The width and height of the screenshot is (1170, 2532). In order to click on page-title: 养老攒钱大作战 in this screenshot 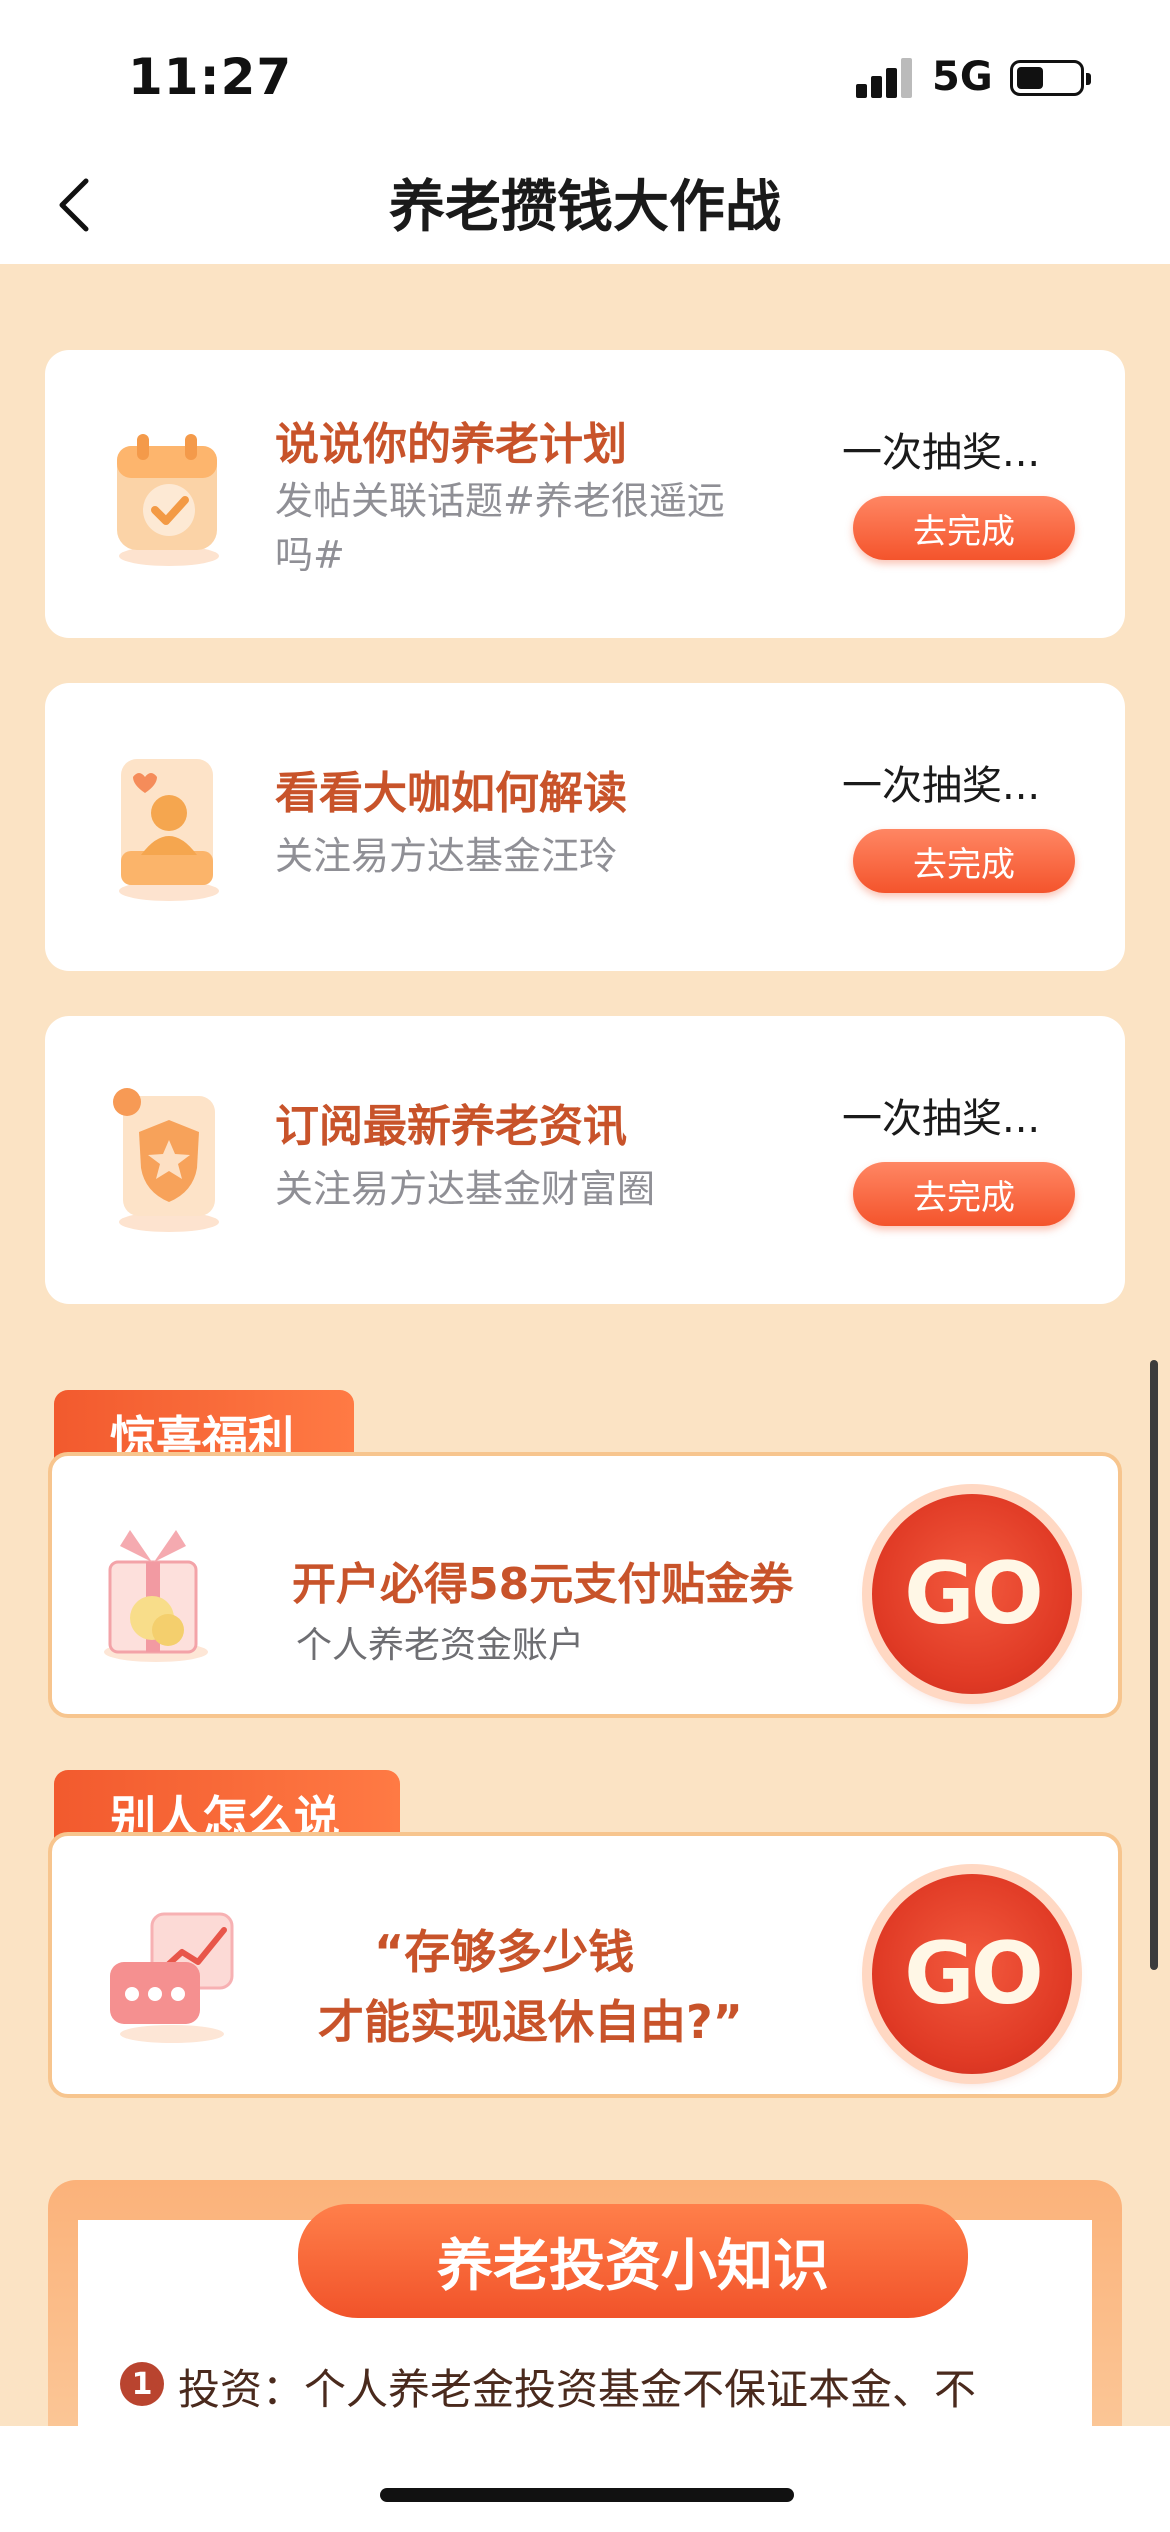, I will do `click(585, 207)`.